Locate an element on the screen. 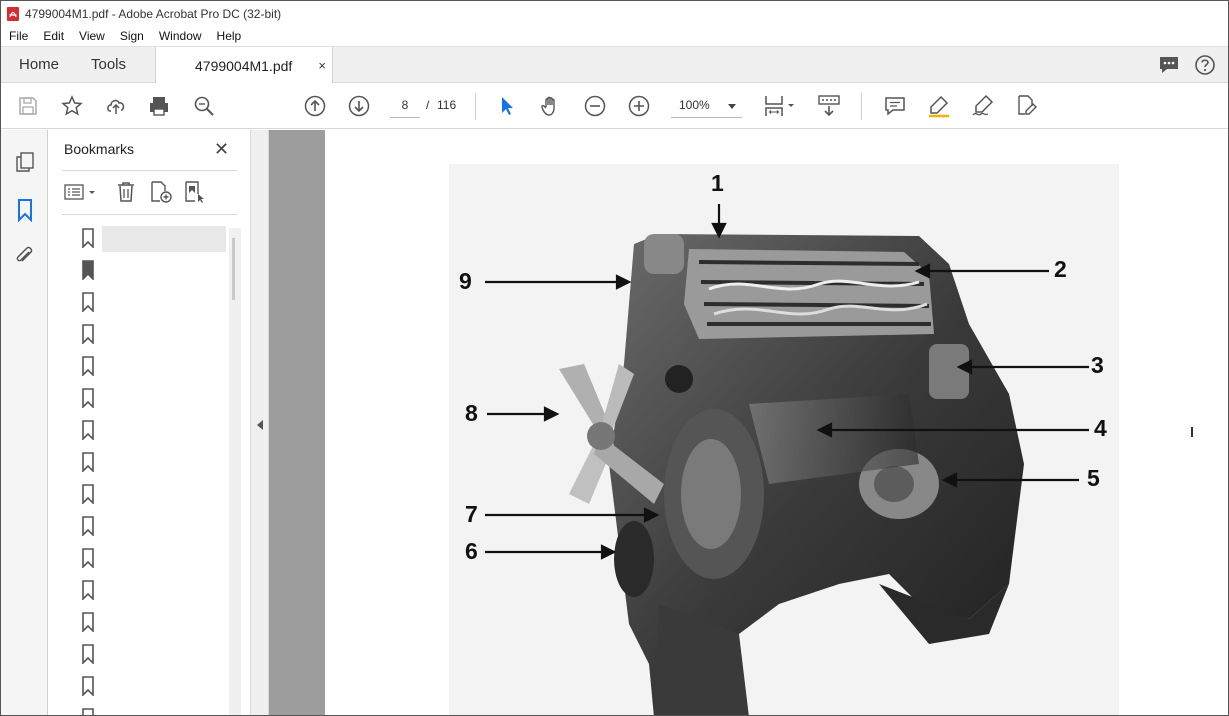  callout-2: 2 is located at coordinates (1060, 269).